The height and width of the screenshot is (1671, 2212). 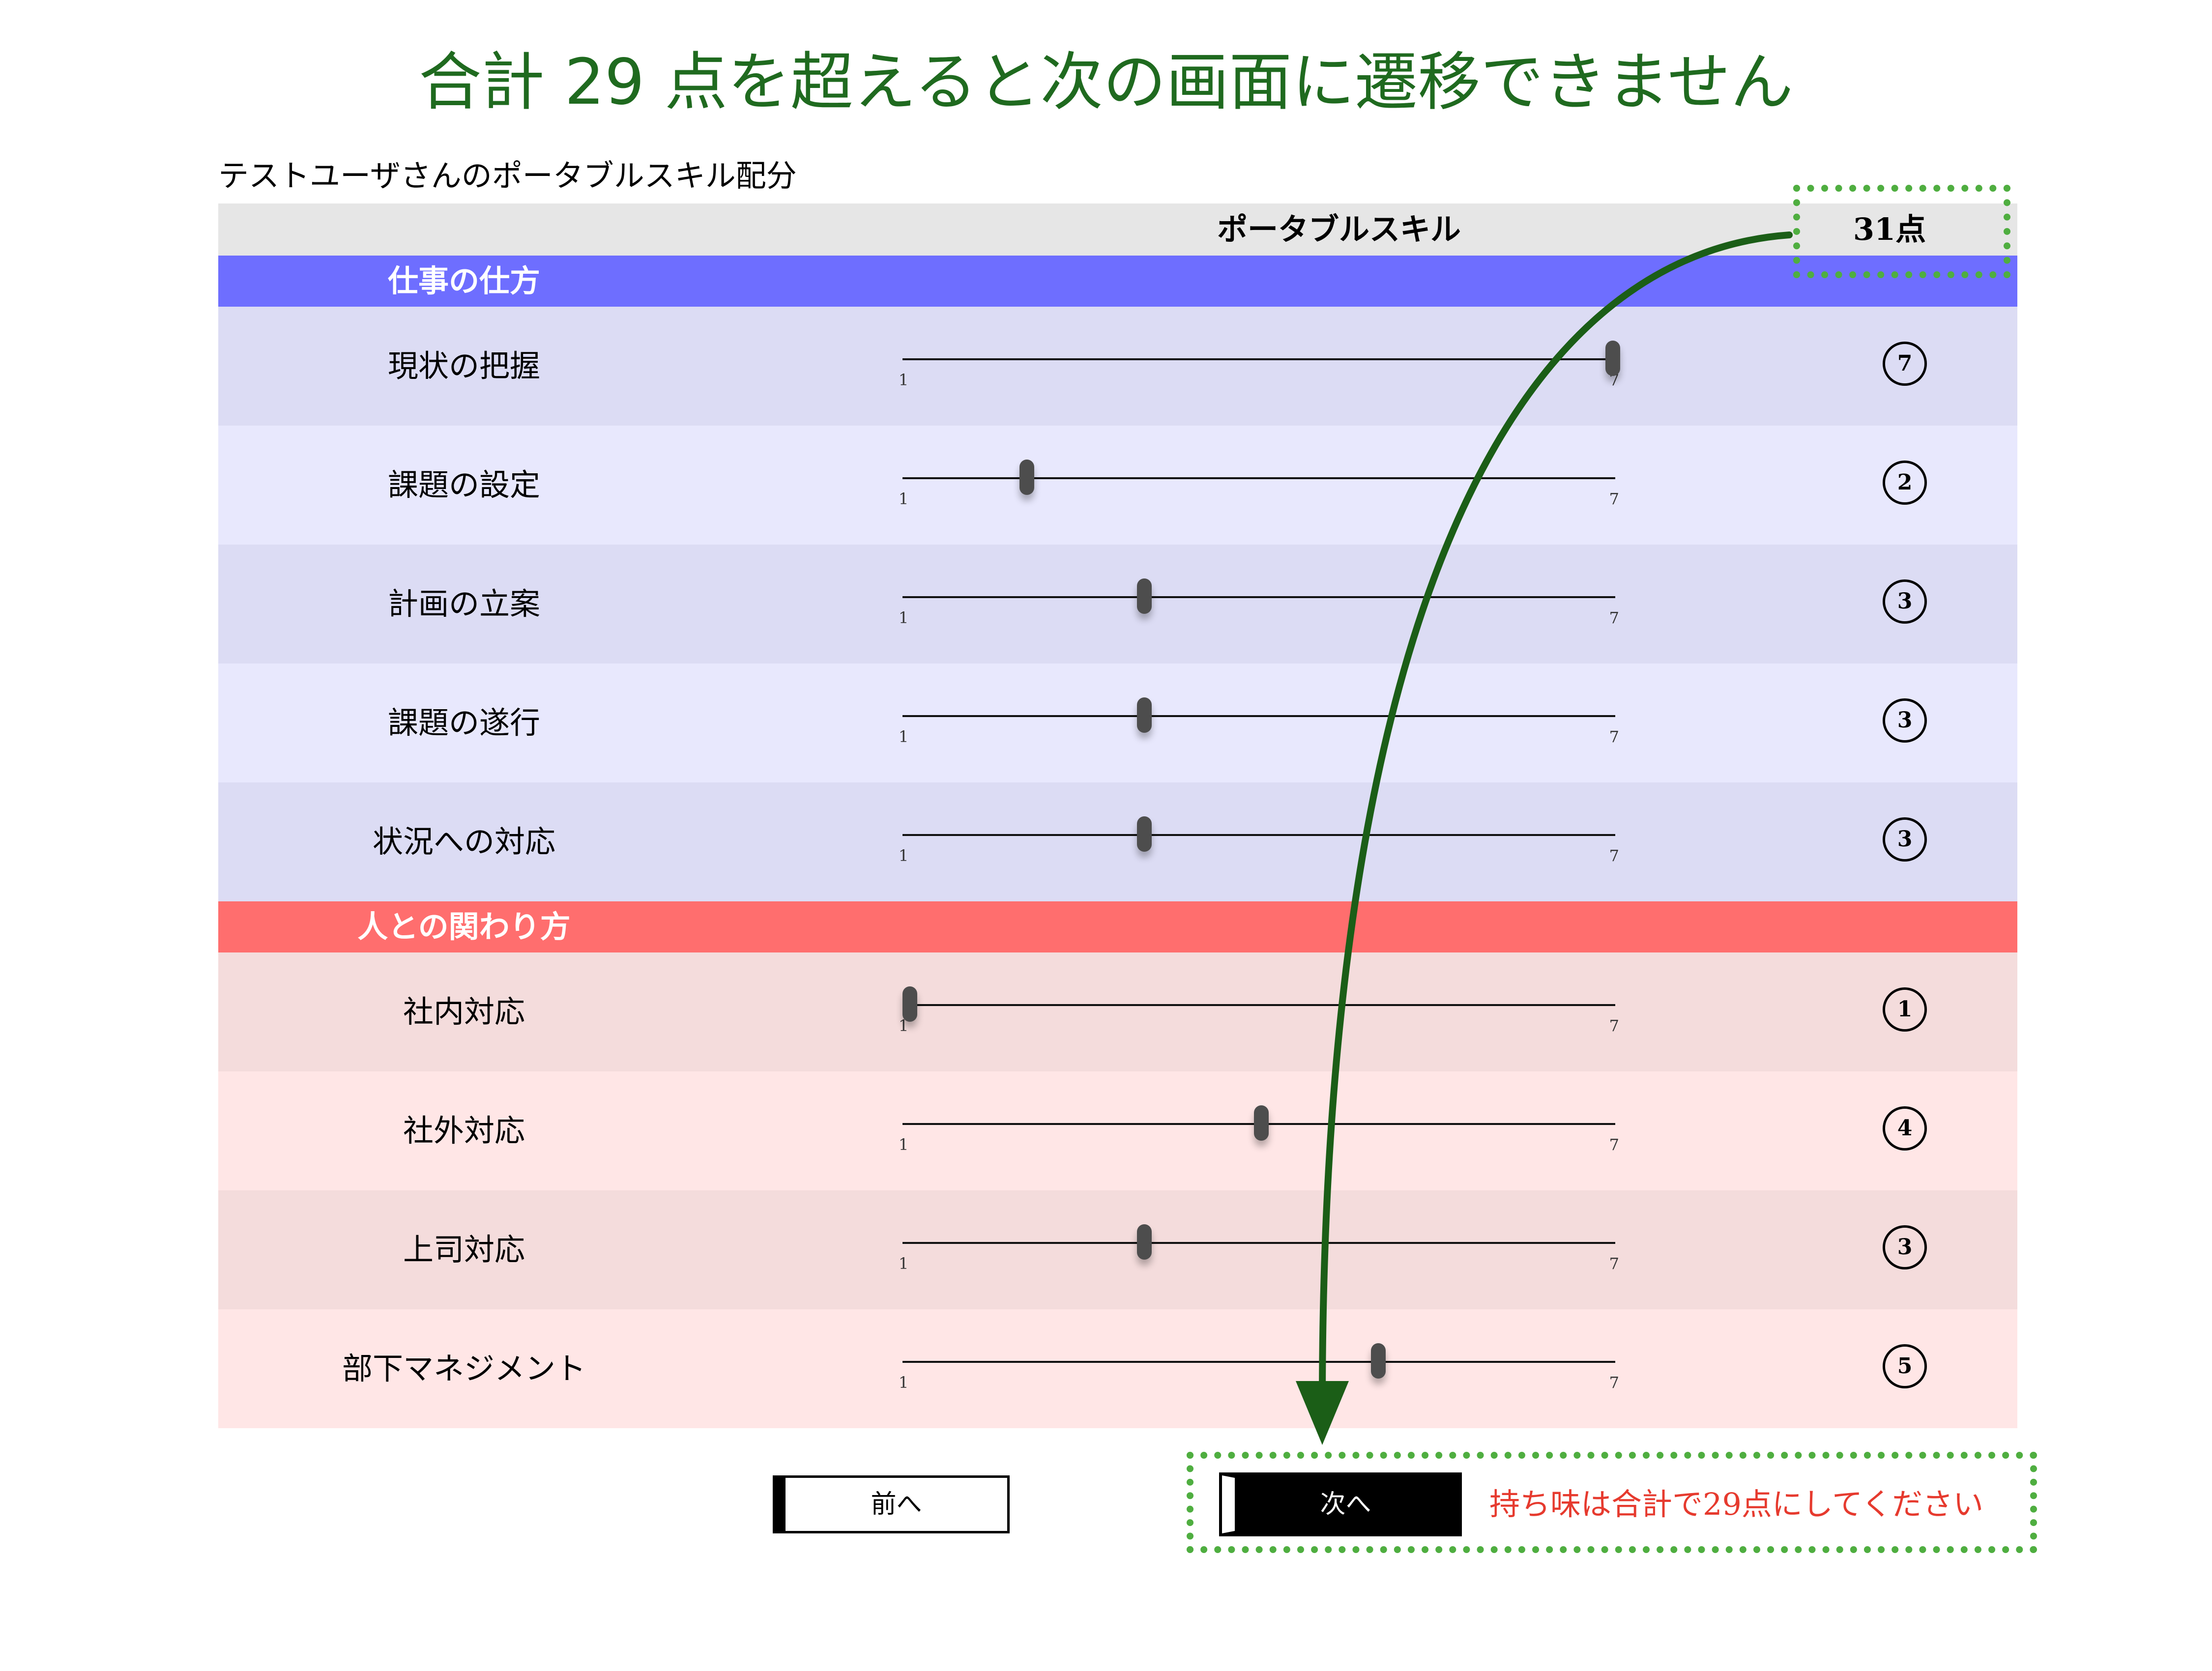 I want to click on skill-label: 社外対応, so click(x=464, y=1131).